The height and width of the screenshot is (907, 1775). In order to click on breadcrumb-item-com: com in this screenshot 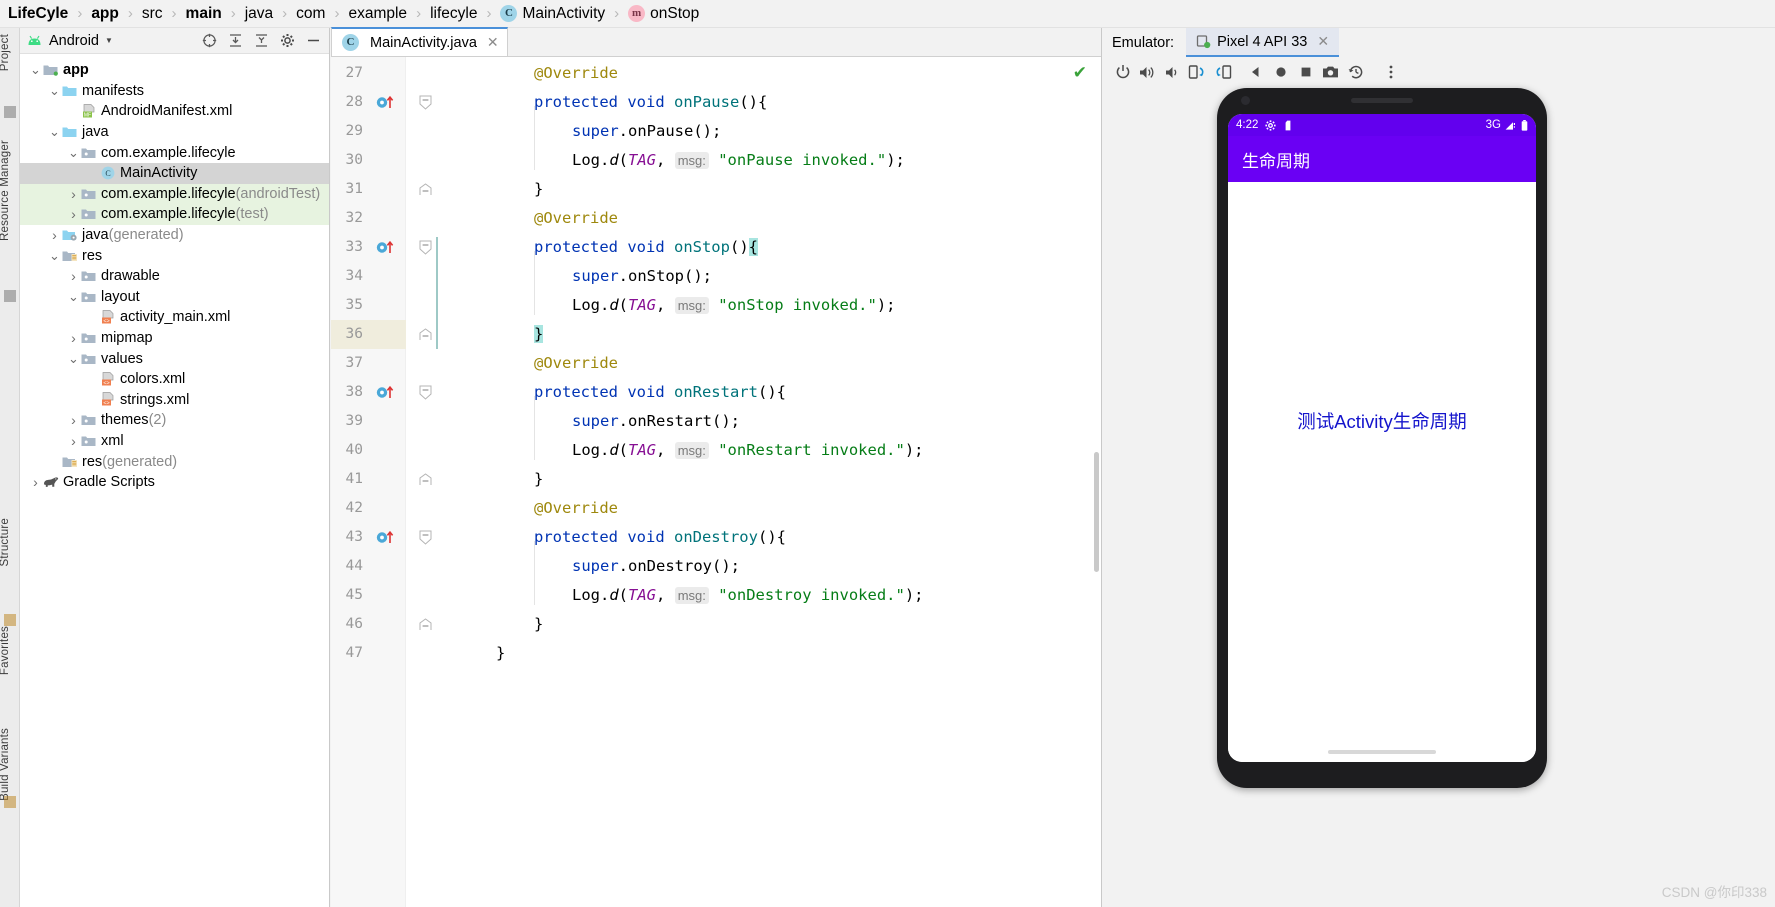, I will do `click(310, 14)`.